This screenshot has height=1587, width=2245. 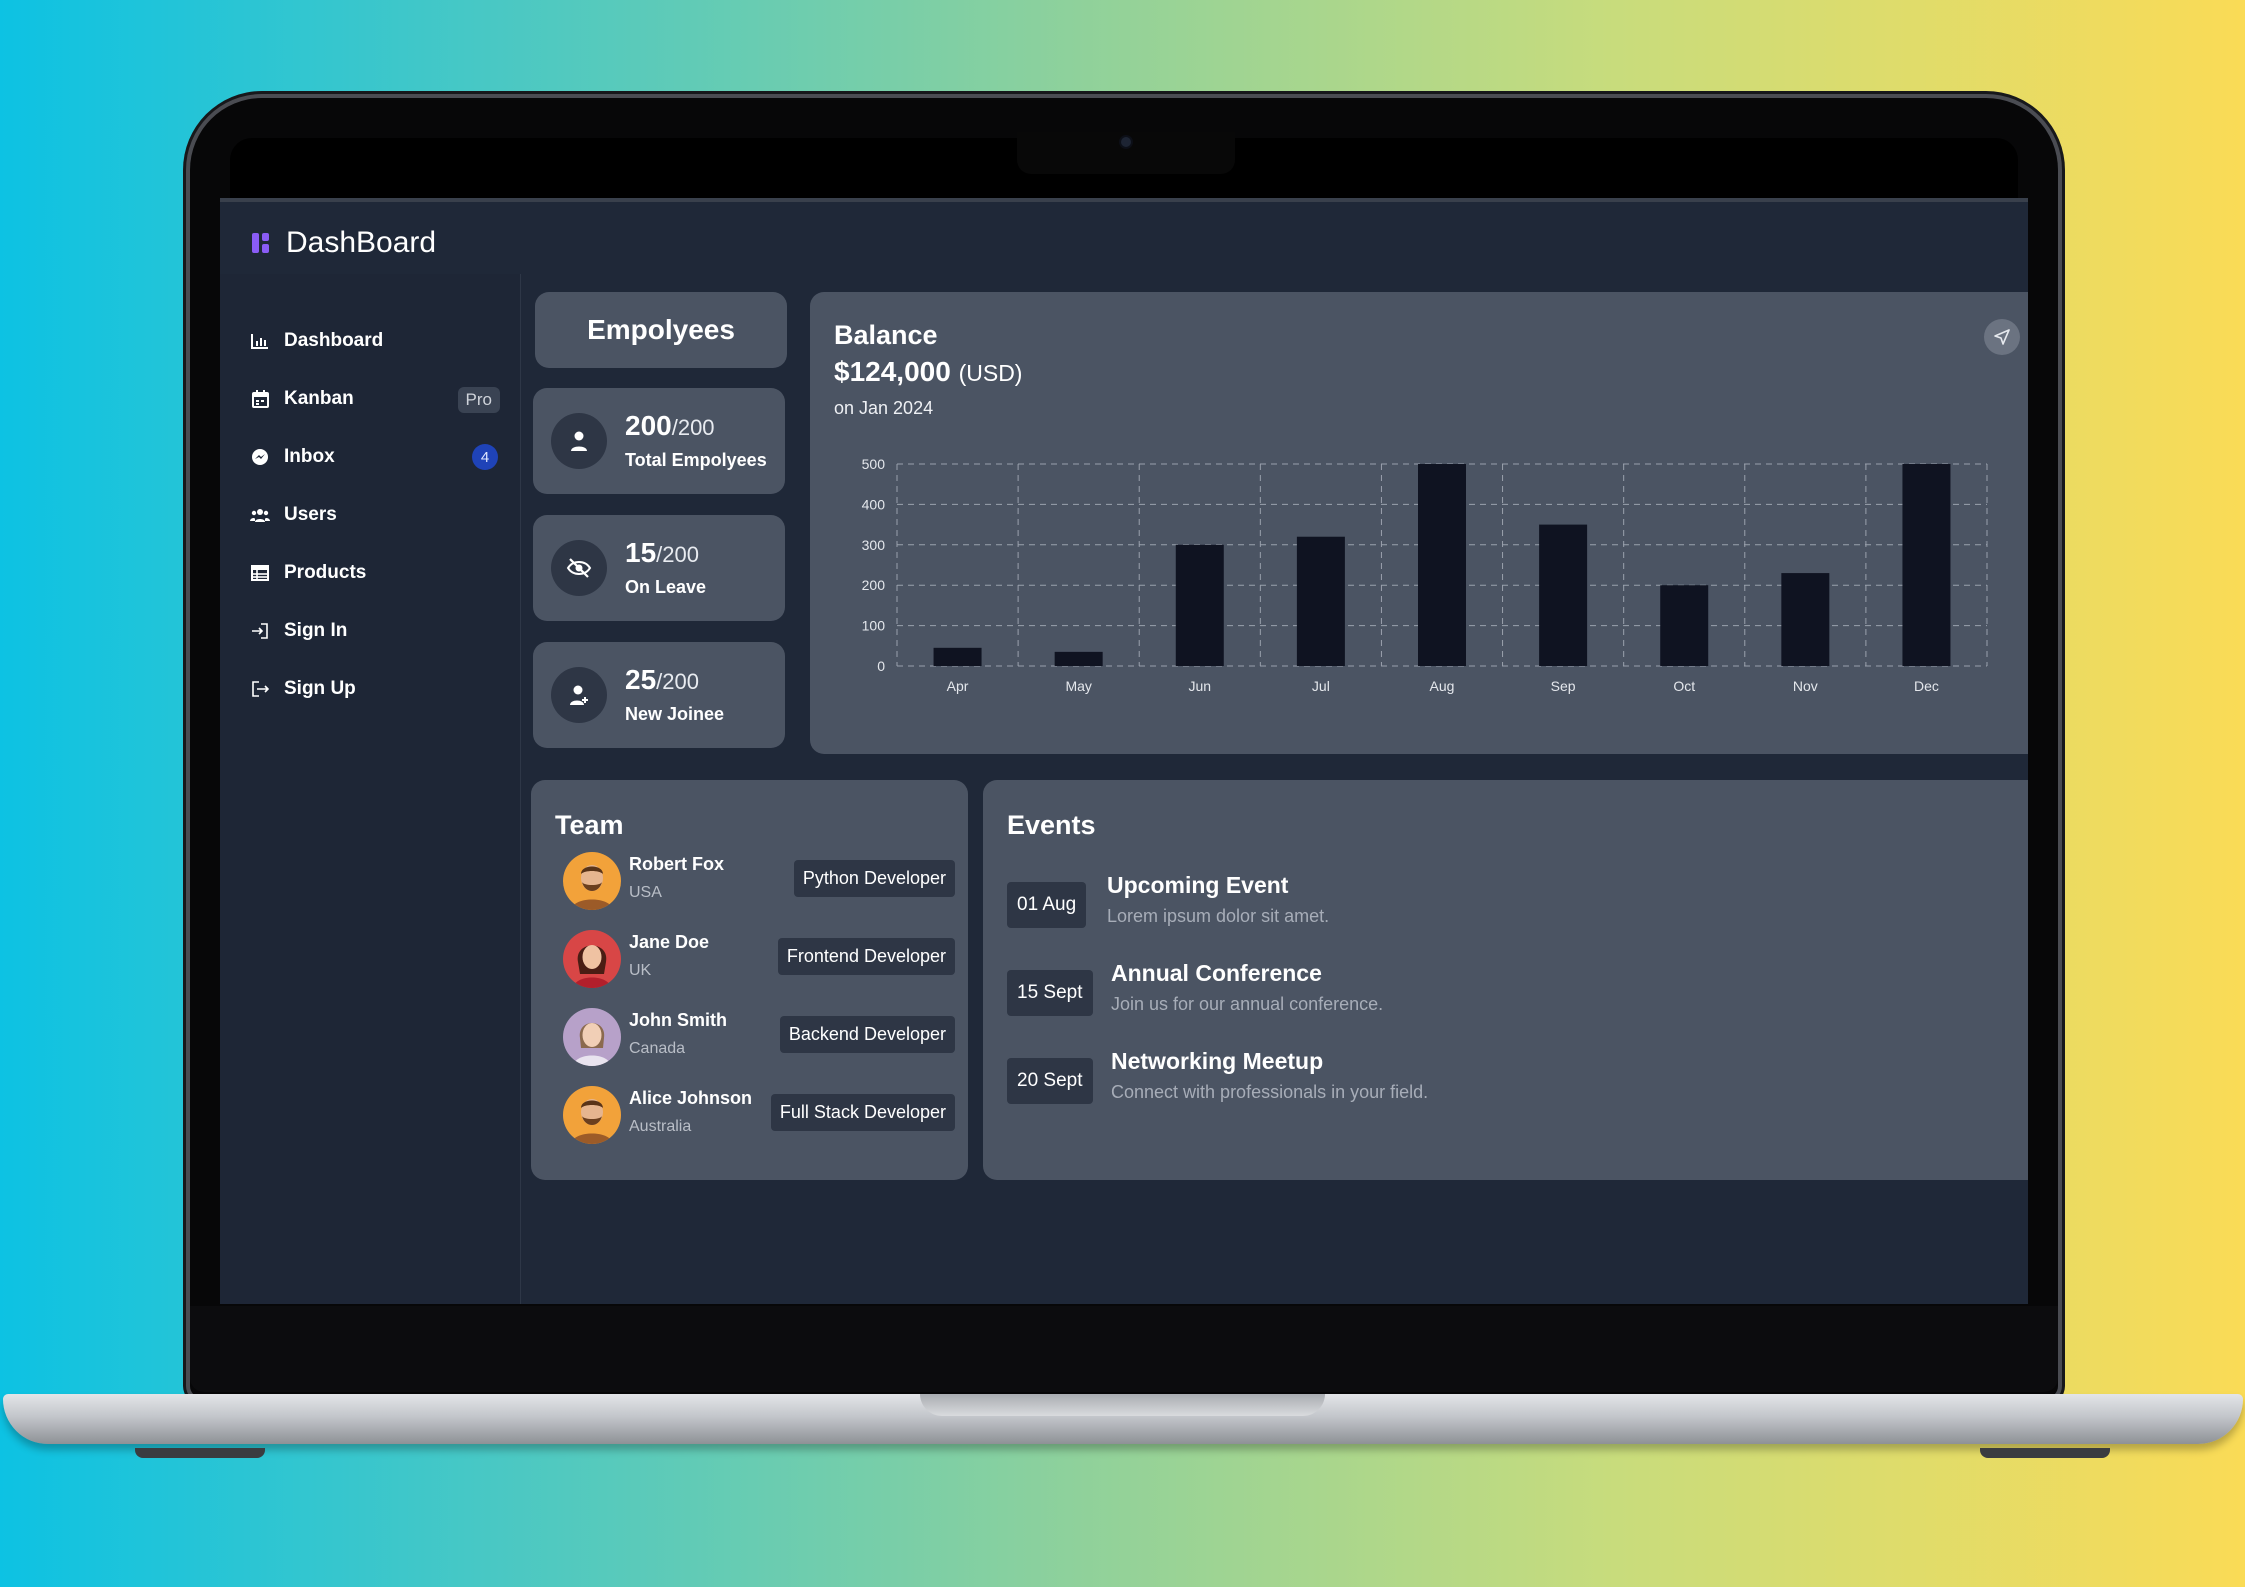 I want to click on brand: DashBoard, so click(x=344, y=243).